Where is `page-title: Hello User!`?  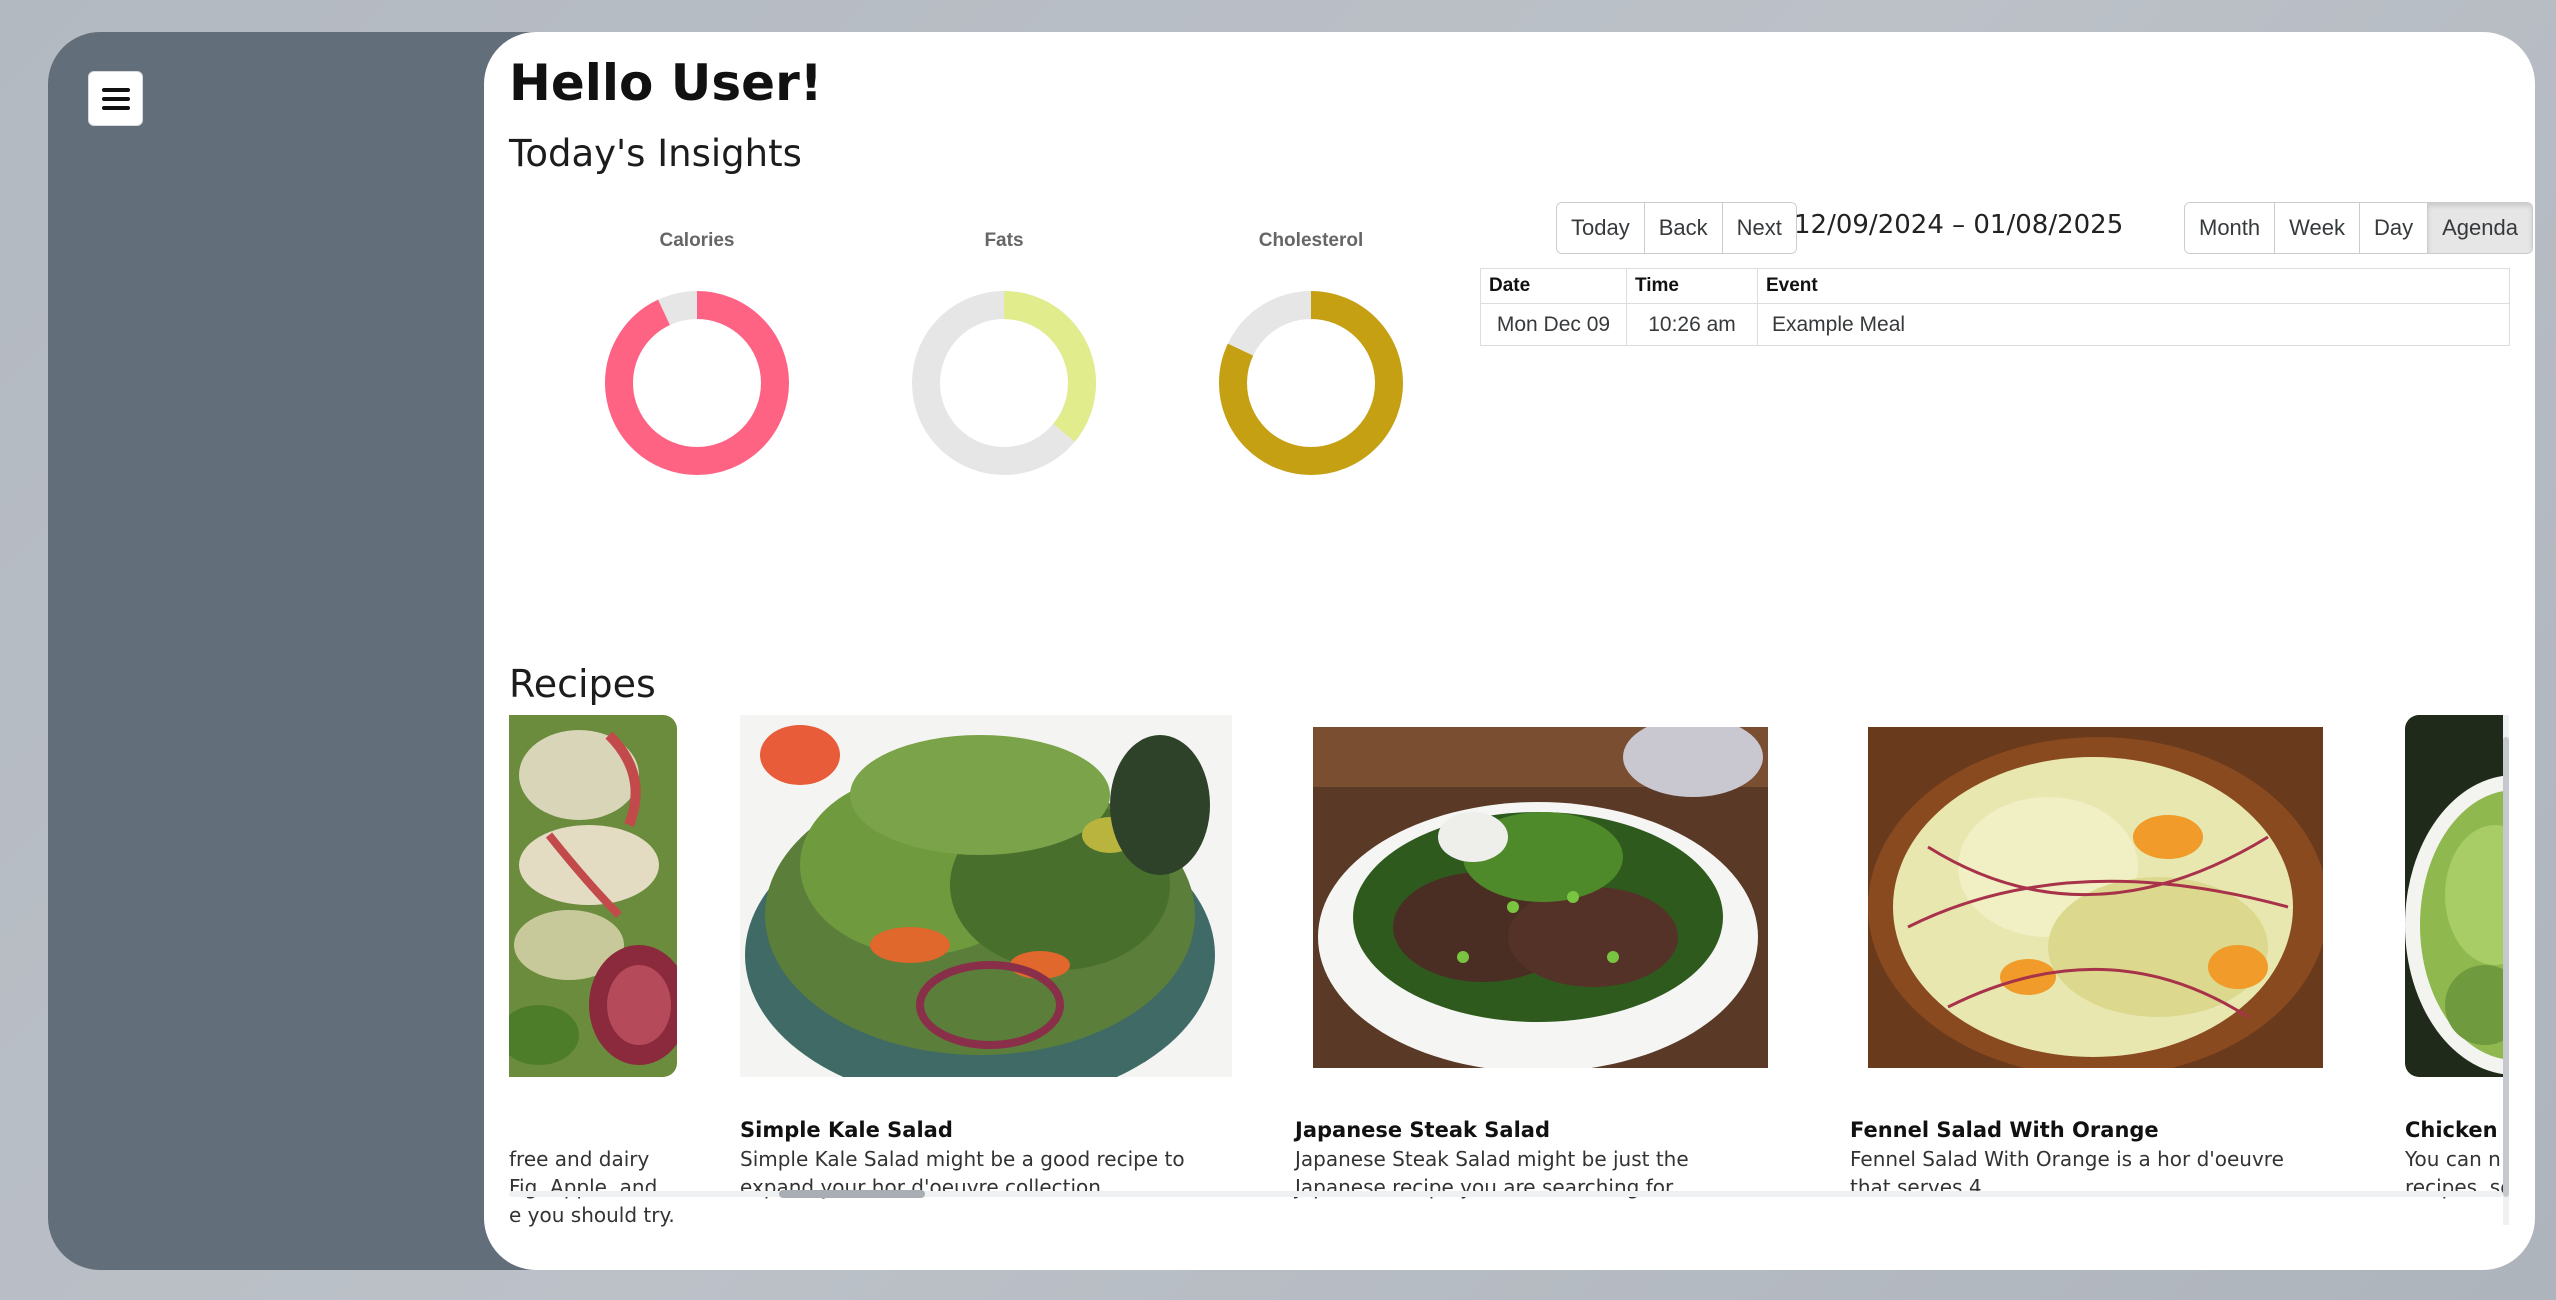
page-title: Hello User! is located at coordinates (666, 83).